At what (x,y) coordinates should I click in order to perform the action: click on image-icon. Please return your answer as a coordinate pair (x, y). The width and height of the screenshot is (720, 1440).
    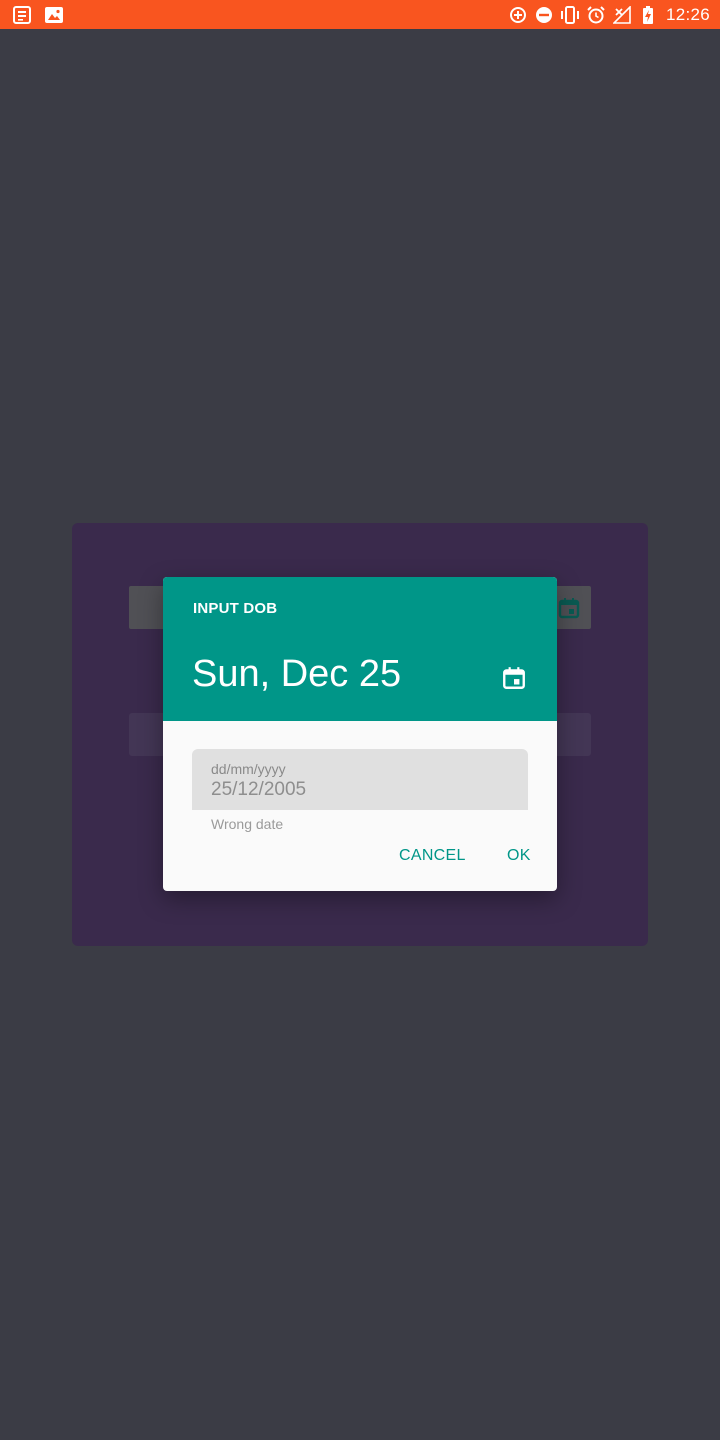
    Looking at the image, I should click on (54, 15).